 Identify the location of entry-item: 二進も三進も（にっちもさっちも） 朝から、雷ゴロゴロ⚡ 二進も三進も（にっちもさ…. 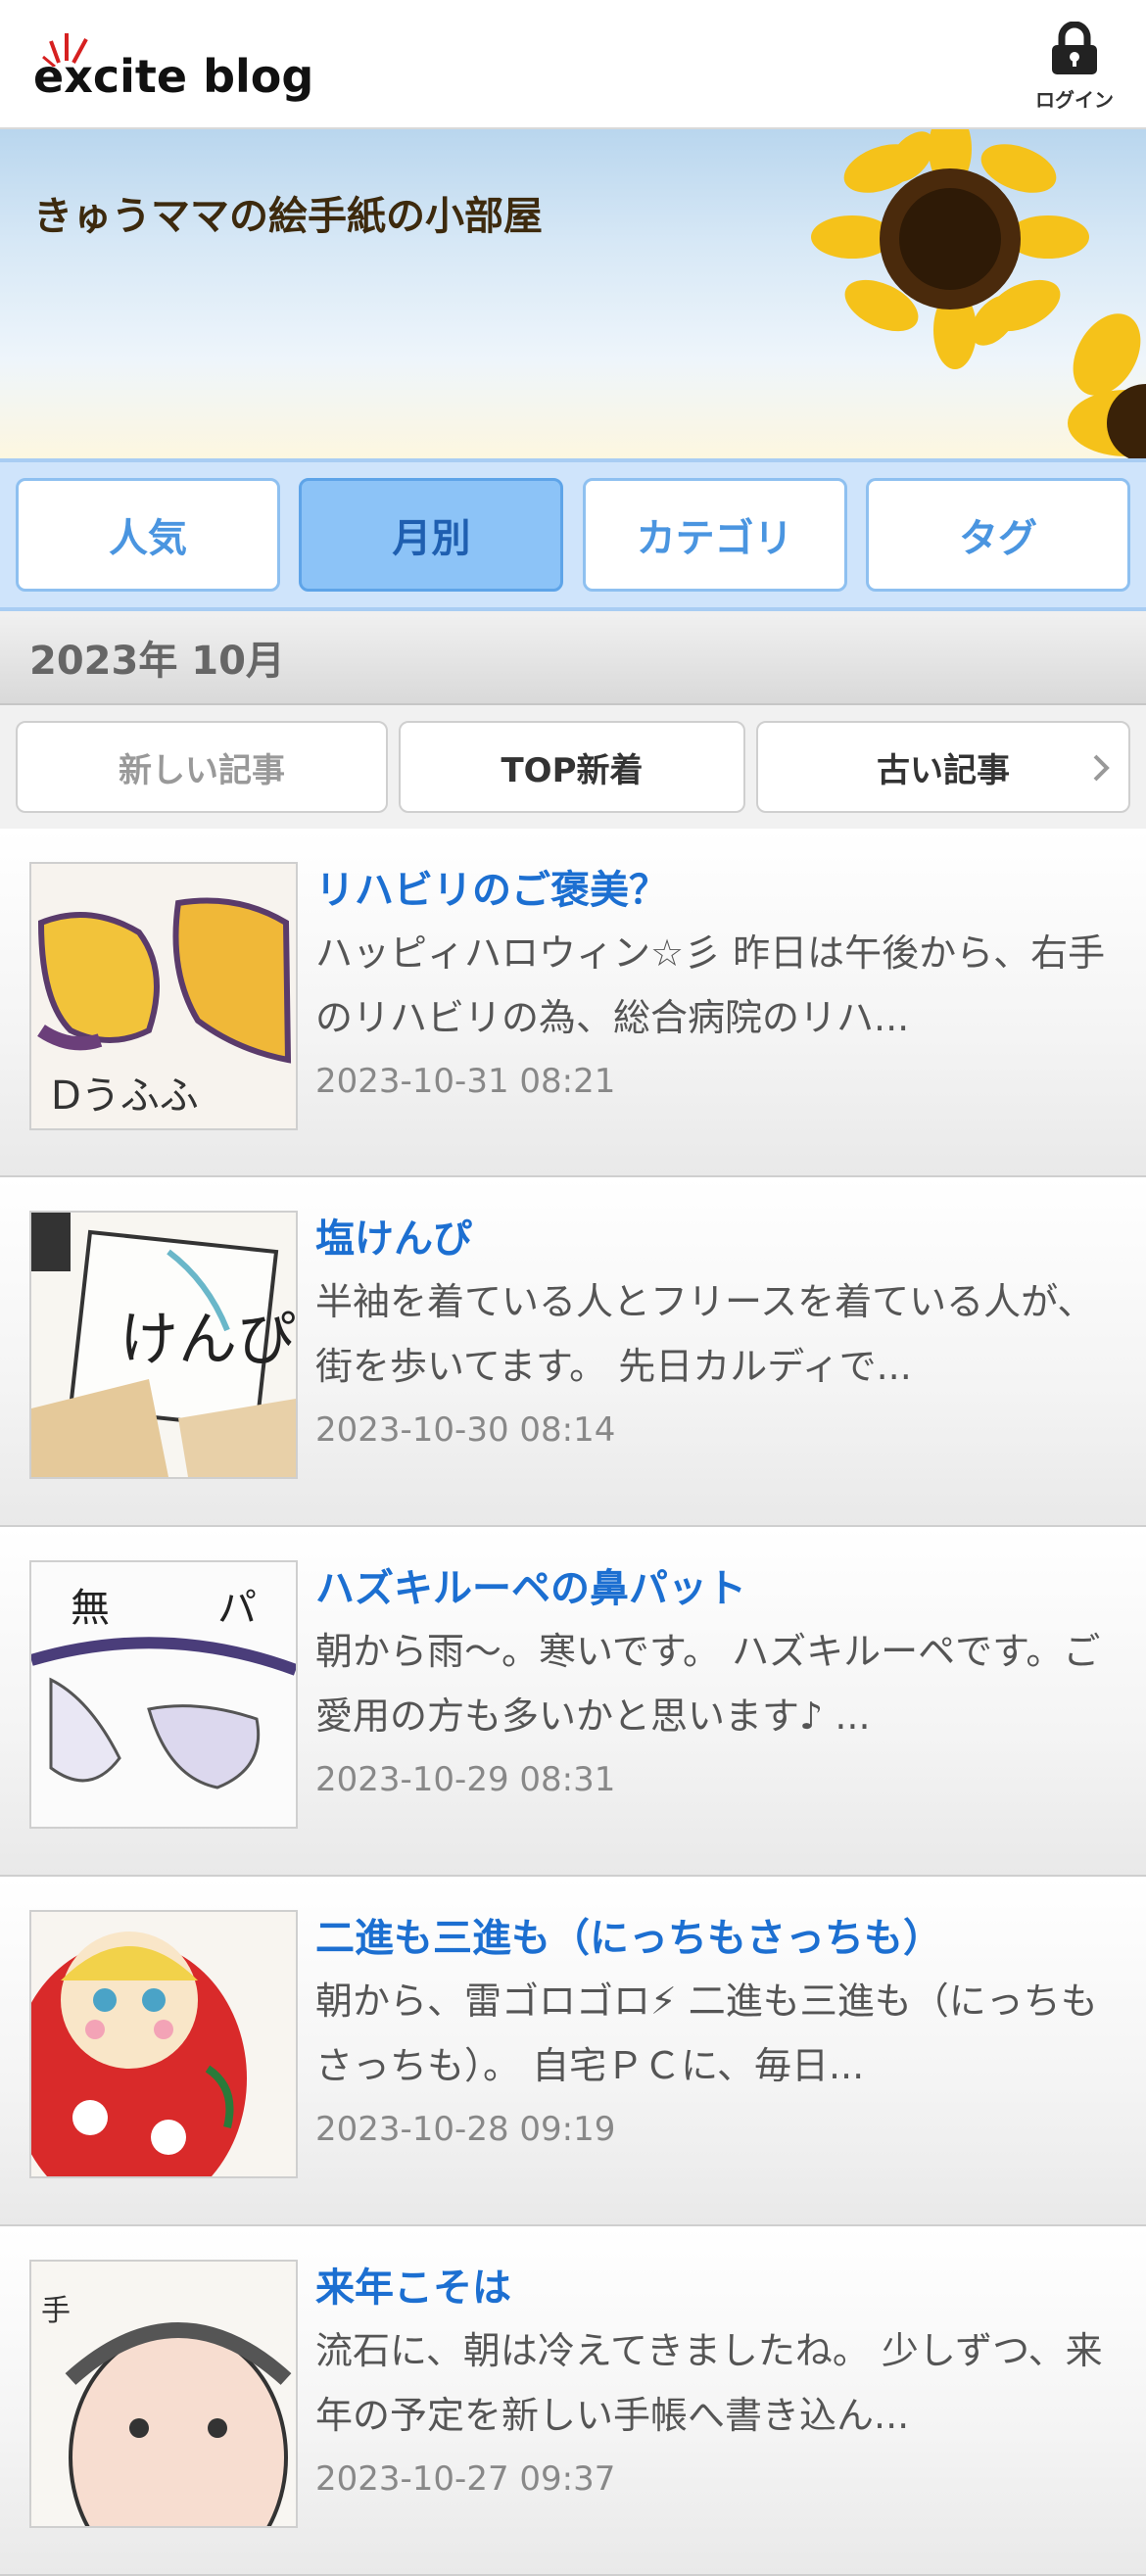
(573, 2051).